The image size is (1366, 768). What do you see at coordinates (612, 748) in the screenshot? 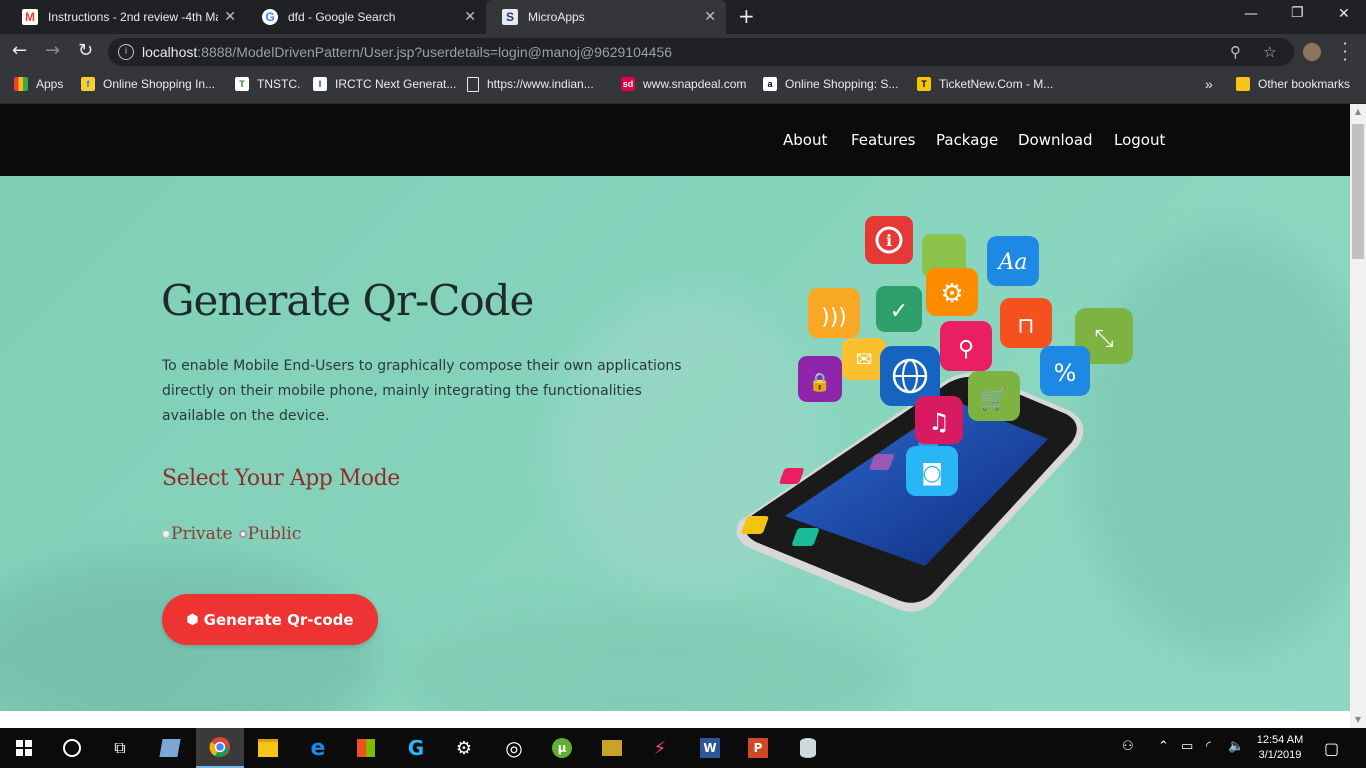
I see `app-stack-icon` at bounding box center [612, 748].